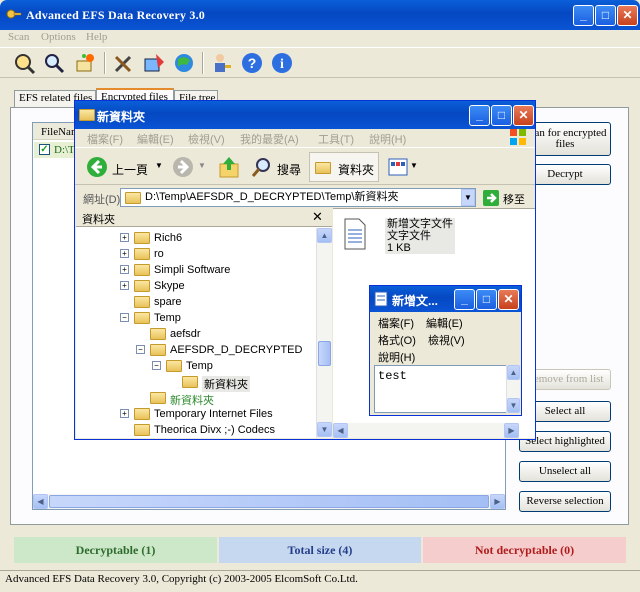  I want to click on reverse-selection-button: Reverse selection, so click(565, 501).